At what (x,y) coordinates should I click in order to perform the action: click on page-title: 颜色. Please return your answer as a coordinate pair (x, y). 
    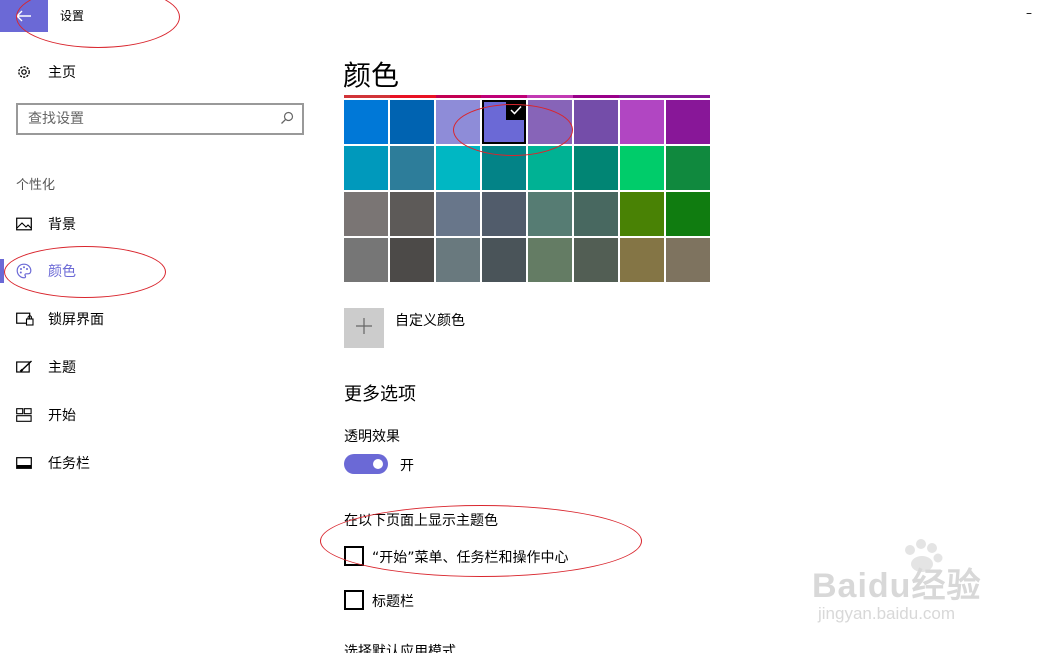
    Looking at the image, I should click on (371, 75).